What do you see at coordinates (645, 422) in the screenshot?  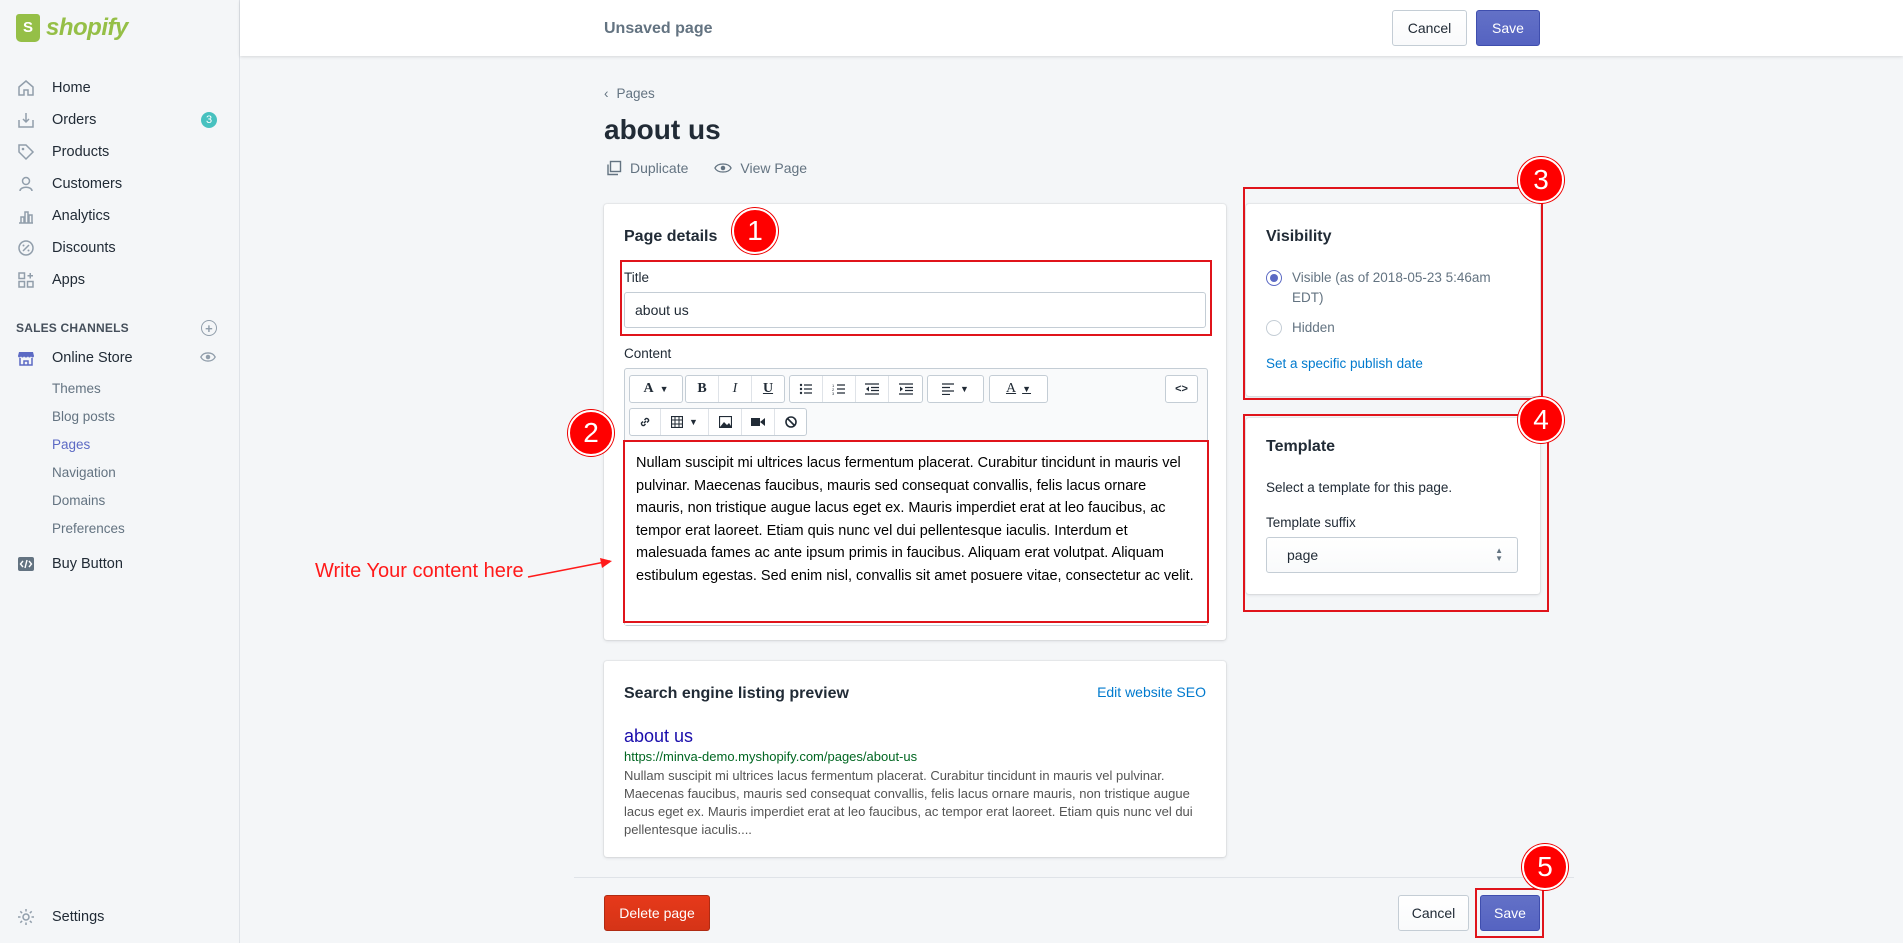 I see `link-icon` at bounding box center [645, 422].